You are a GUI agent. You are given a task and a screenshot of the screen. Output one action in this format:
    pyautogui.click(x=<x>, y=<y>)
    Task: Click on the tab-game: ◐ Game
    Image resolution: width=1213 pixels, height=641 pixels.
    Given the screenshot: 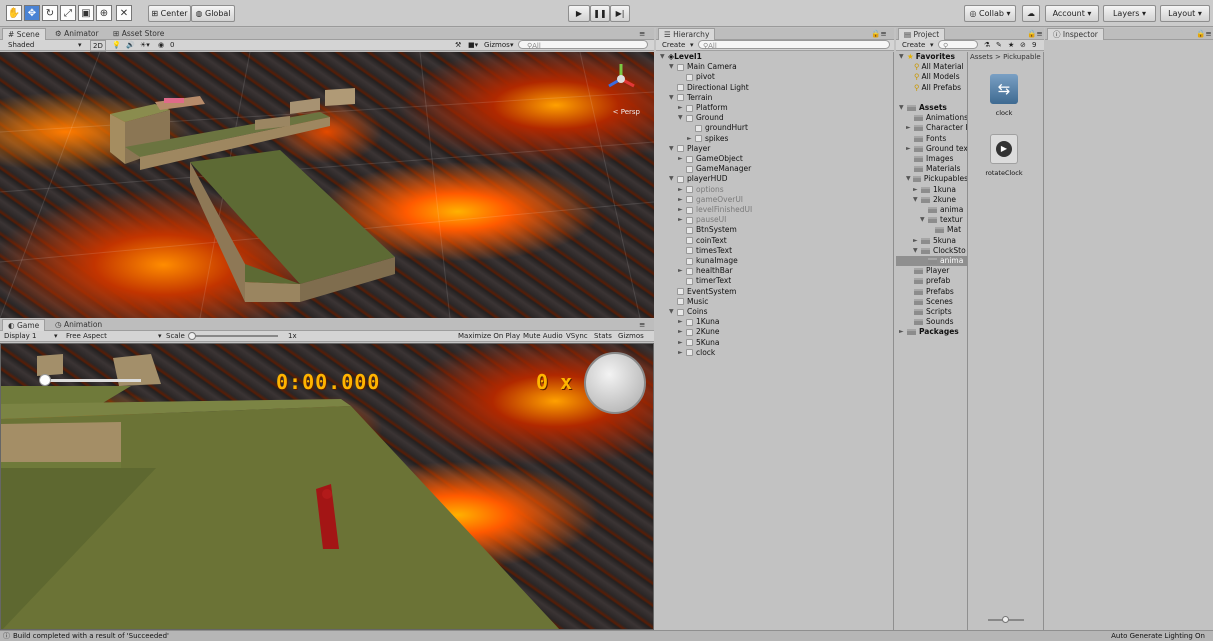 What is the action you would take?
    pyautogui.click(x=24, y=325)
    